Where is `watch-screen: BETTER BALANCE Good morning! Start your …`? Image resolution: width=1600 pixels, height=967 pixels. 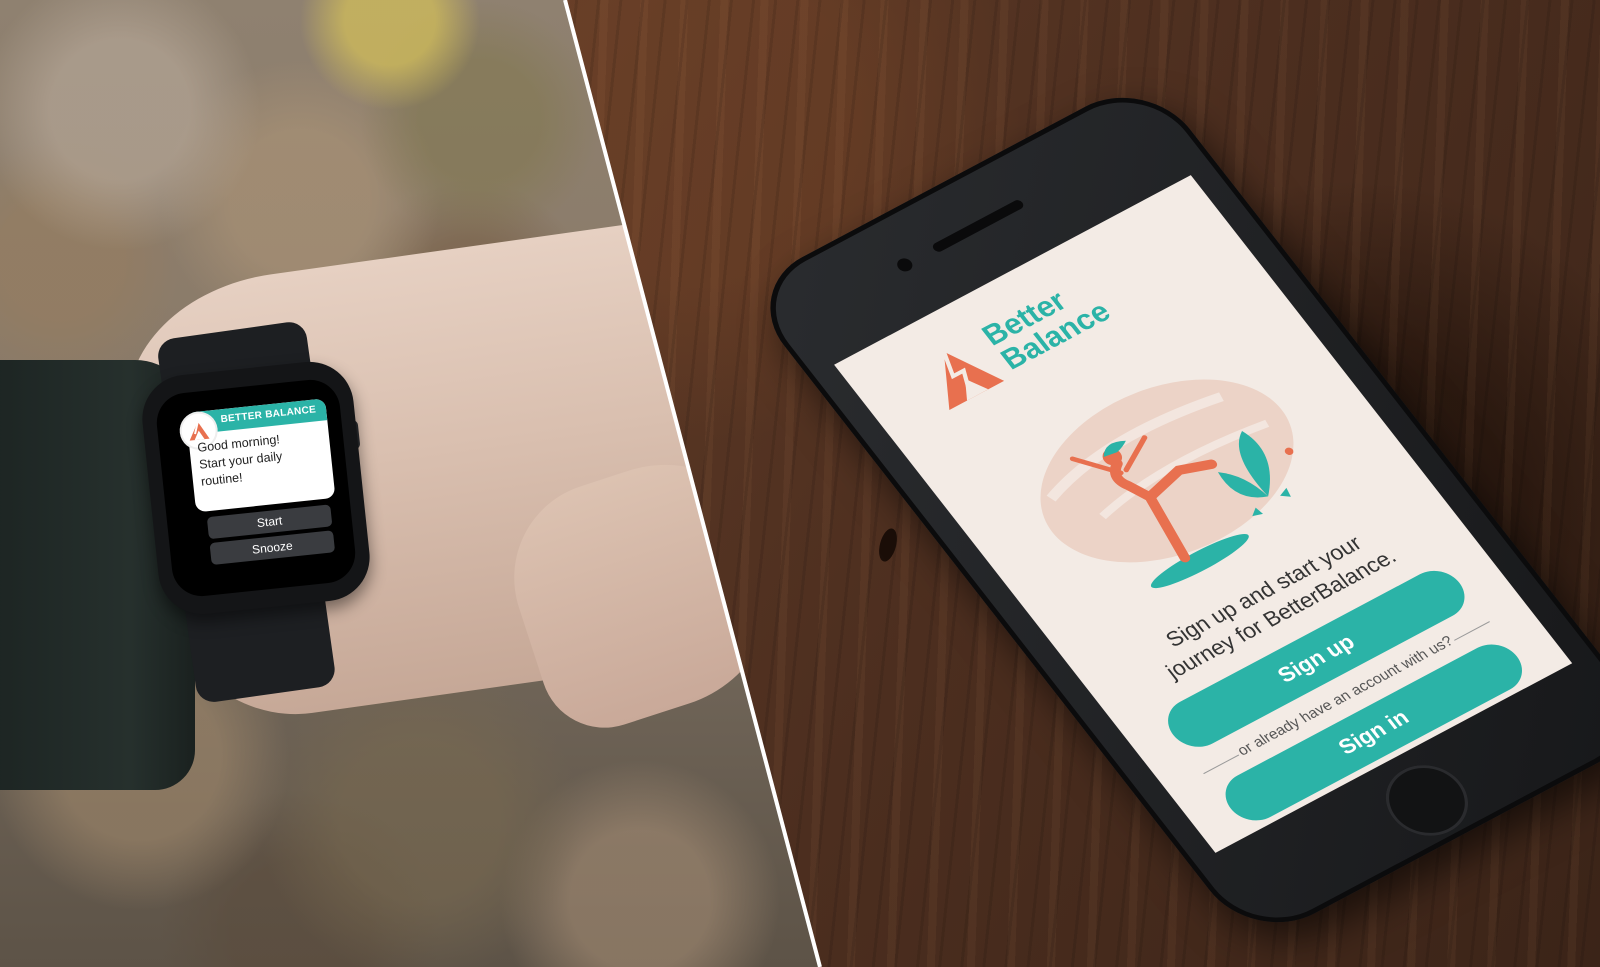 watch-screen: BETTER BALANCE Good morning! Start your … is located at coordinates (256, 488).